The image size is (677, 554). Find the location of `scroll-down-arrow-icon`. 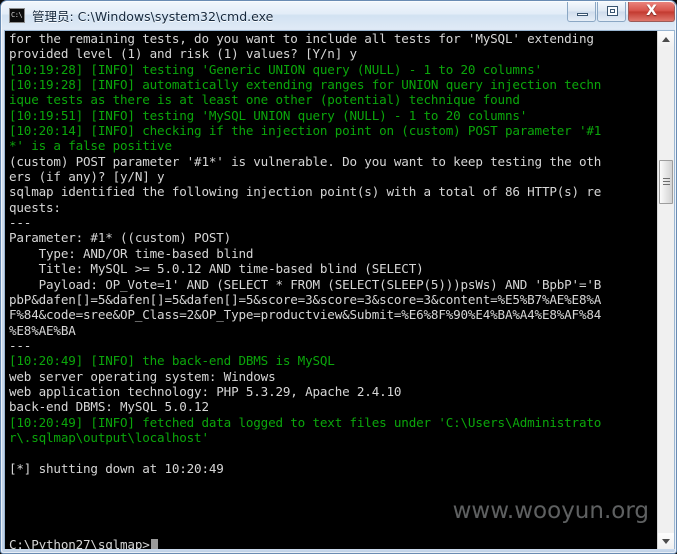

scroll-down-arrow-icon is located at coordinates (666, 541).